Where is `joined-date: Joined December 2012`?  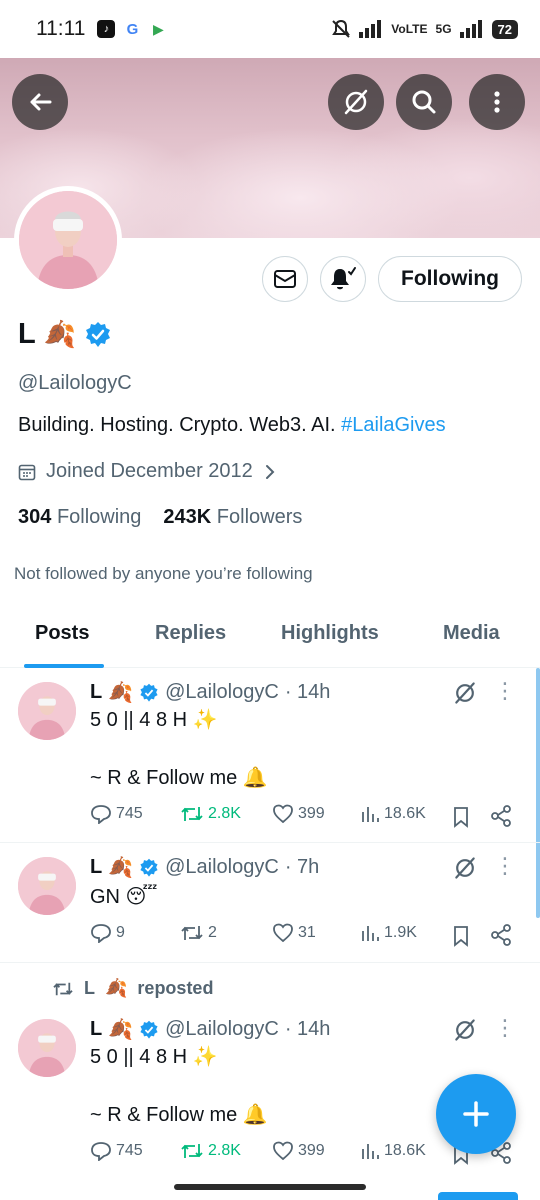
joined-date: Joined December 2012 is located at coordinates (149, 471).